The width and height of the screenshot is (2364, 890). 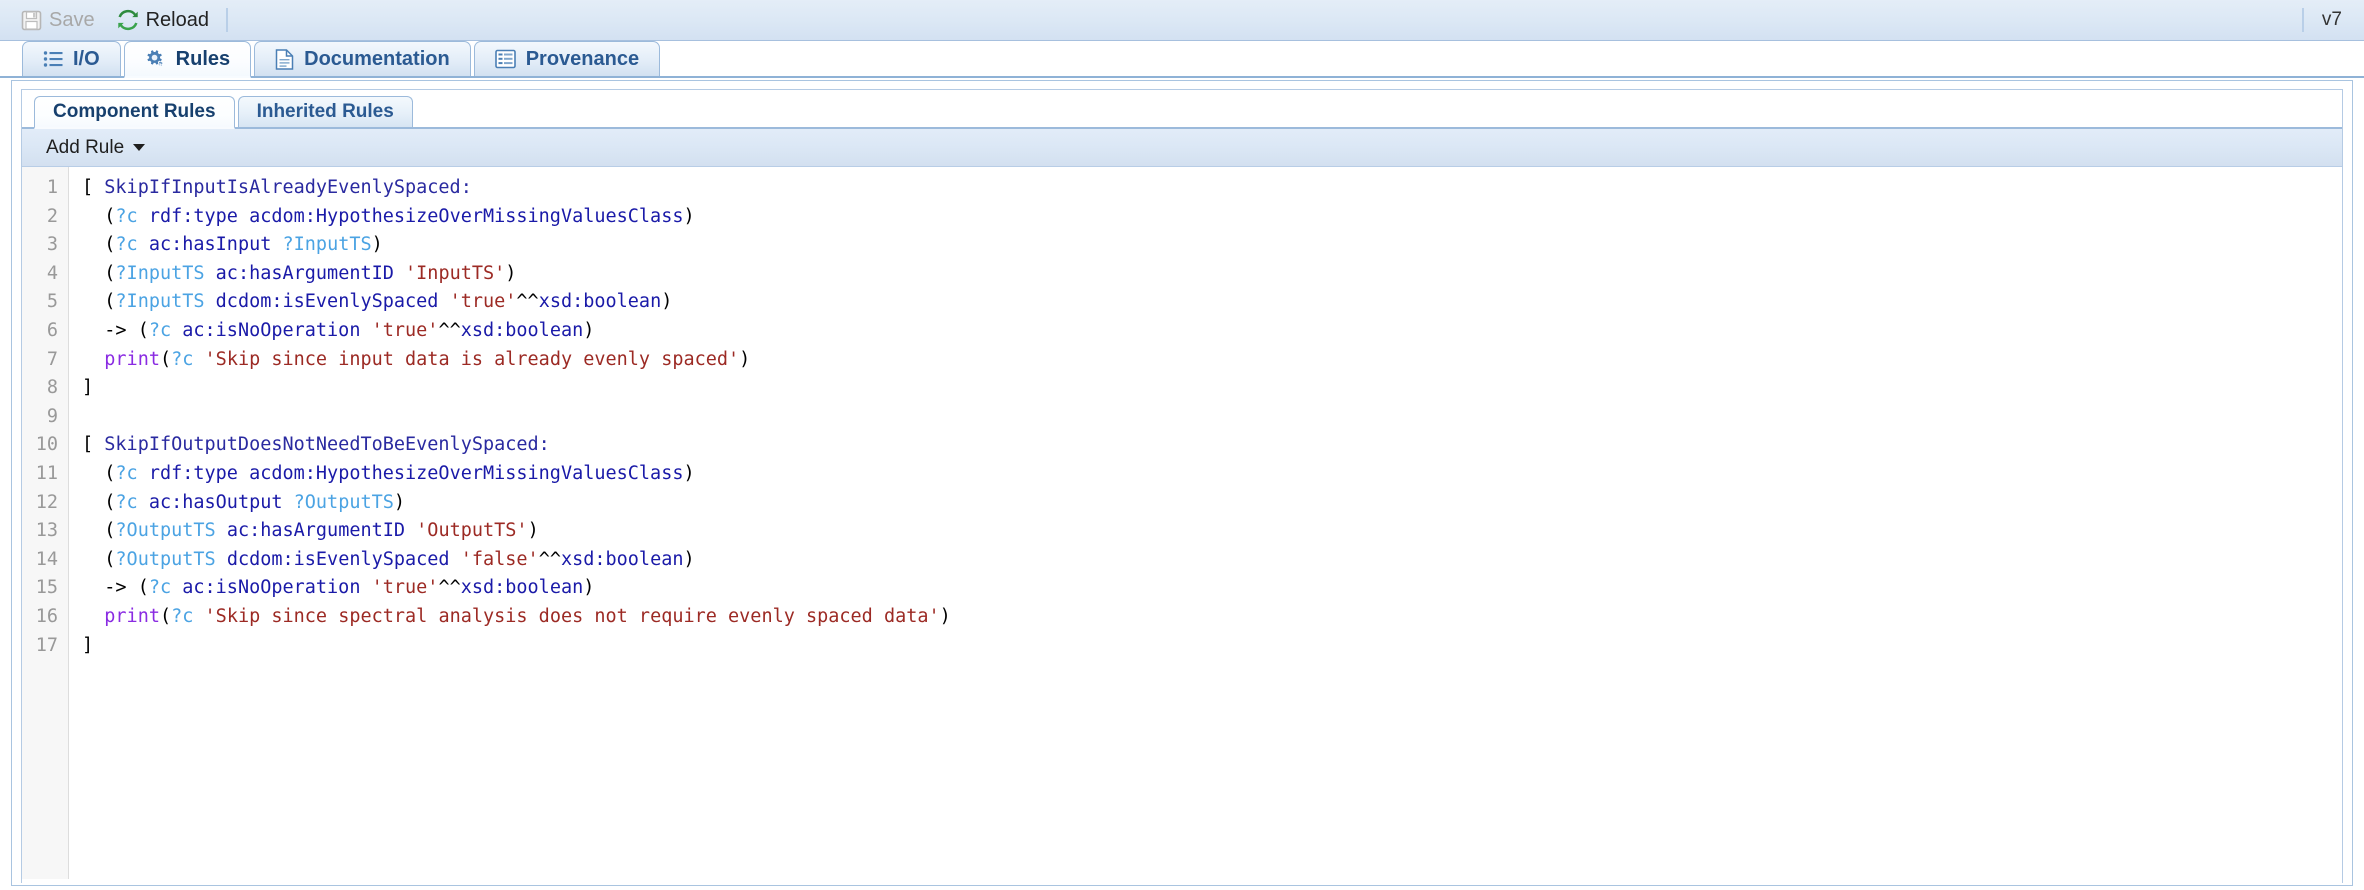 I want to click on subtab-inherited-rules-label: Inherited Rules, so click(x=325, y=111).